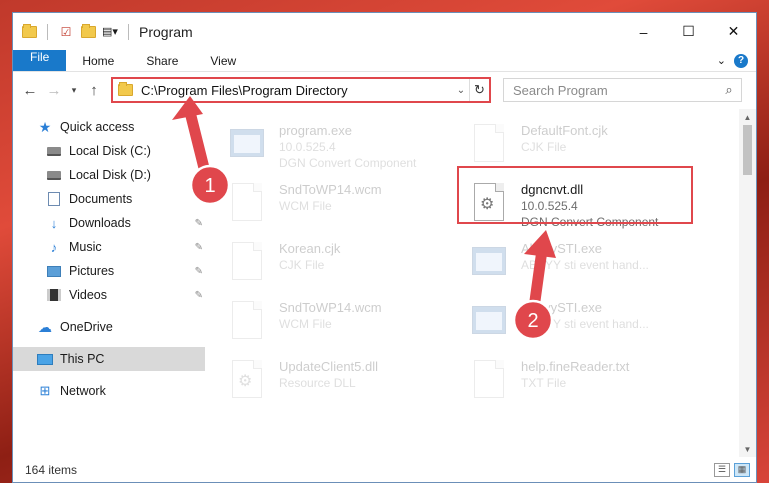 This screenshot has width=769, height=483. What do you see at coordinates (461, 90) in the screenshot?
I see `chevron-down-icon: ⌄` at bounding box center [461, 90].